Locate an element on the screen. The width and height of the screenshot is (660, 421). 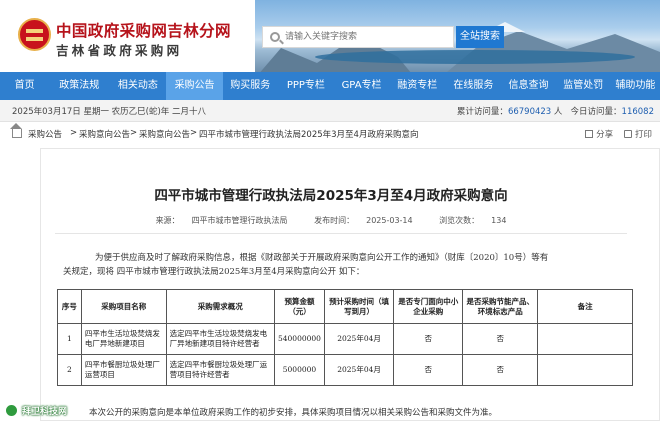
visits-label: 累计访问量： is located at coordinates (482, 112).